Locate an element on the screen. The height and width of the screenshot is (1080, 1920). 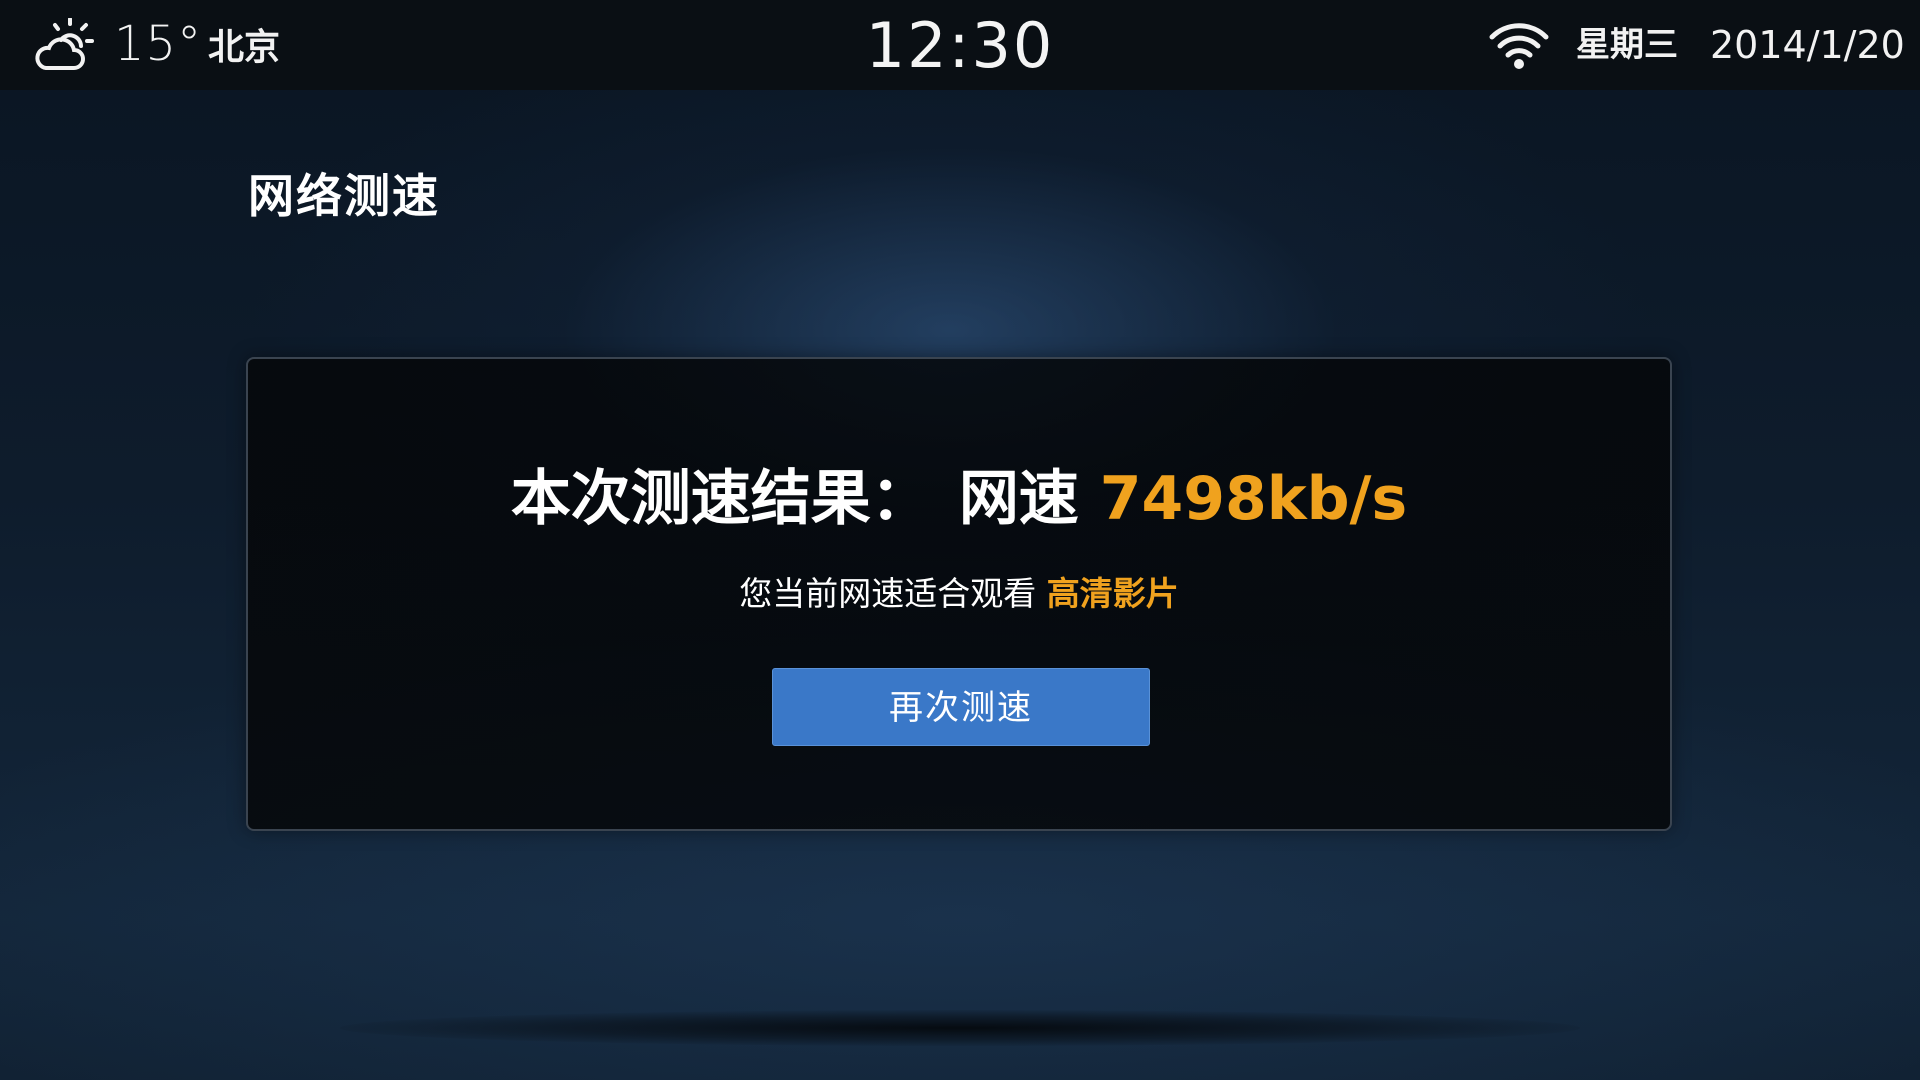
result-suggestion: 您当前网速适合观看 高清影片 is located at coordinates (959, 594).